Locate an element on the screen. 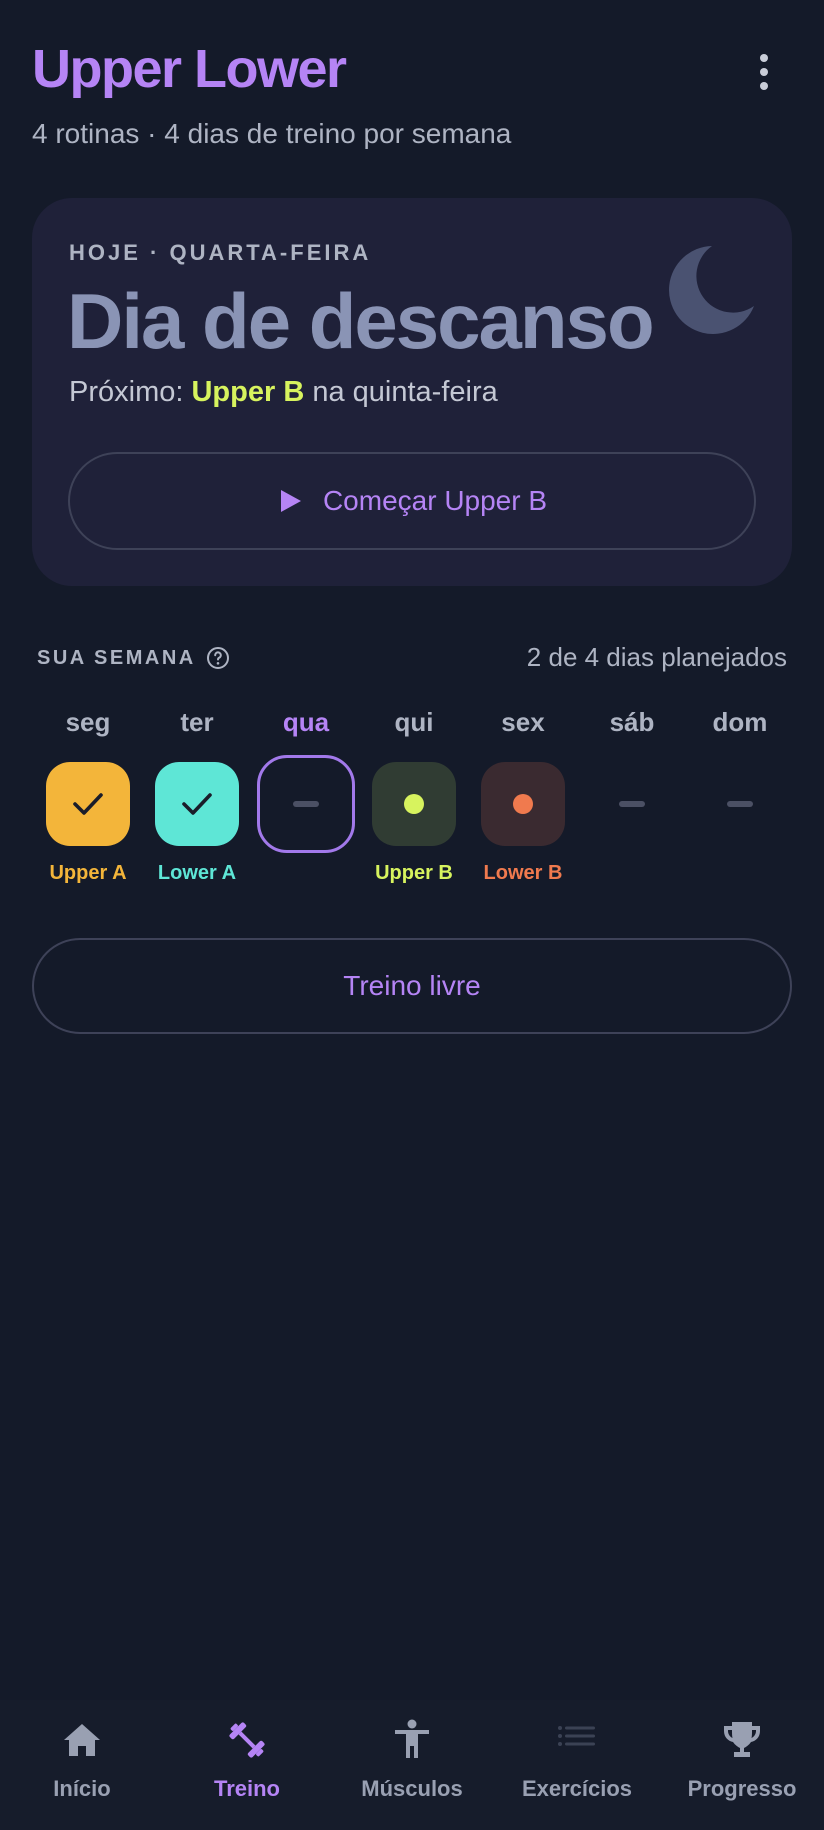 This screenshot has height=1830, width=824. help-icon is located at coordinates (218, 658).